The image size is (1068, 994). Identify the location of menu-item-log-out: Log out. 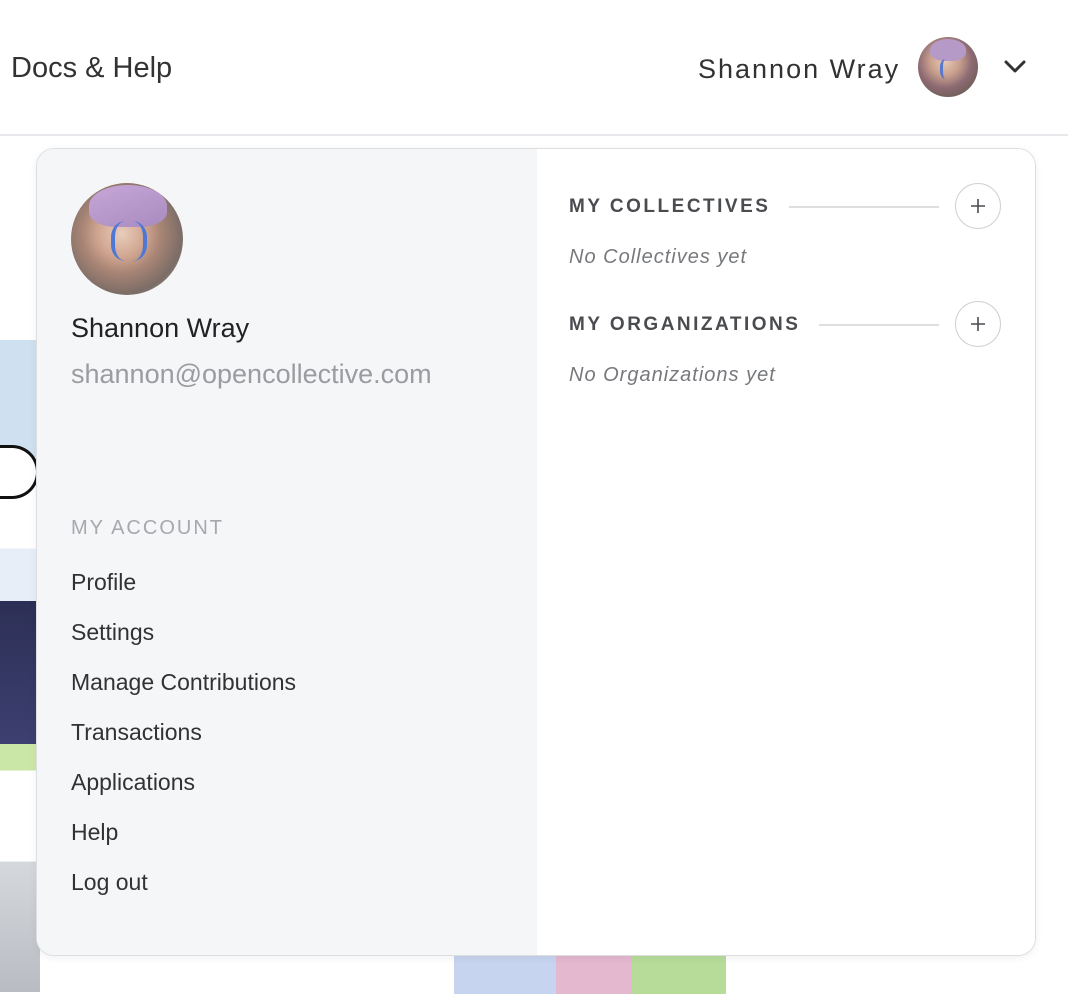
(183, 882).